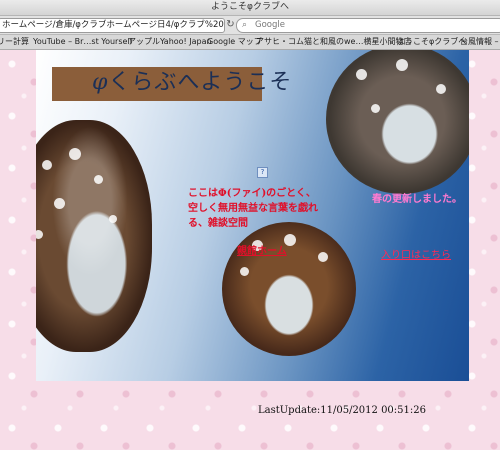  What do you see at coordinates (186, 42) in the screenshot?
I see `bookmark-item: Yahoo! Japan` at bounding box center [186, 42].